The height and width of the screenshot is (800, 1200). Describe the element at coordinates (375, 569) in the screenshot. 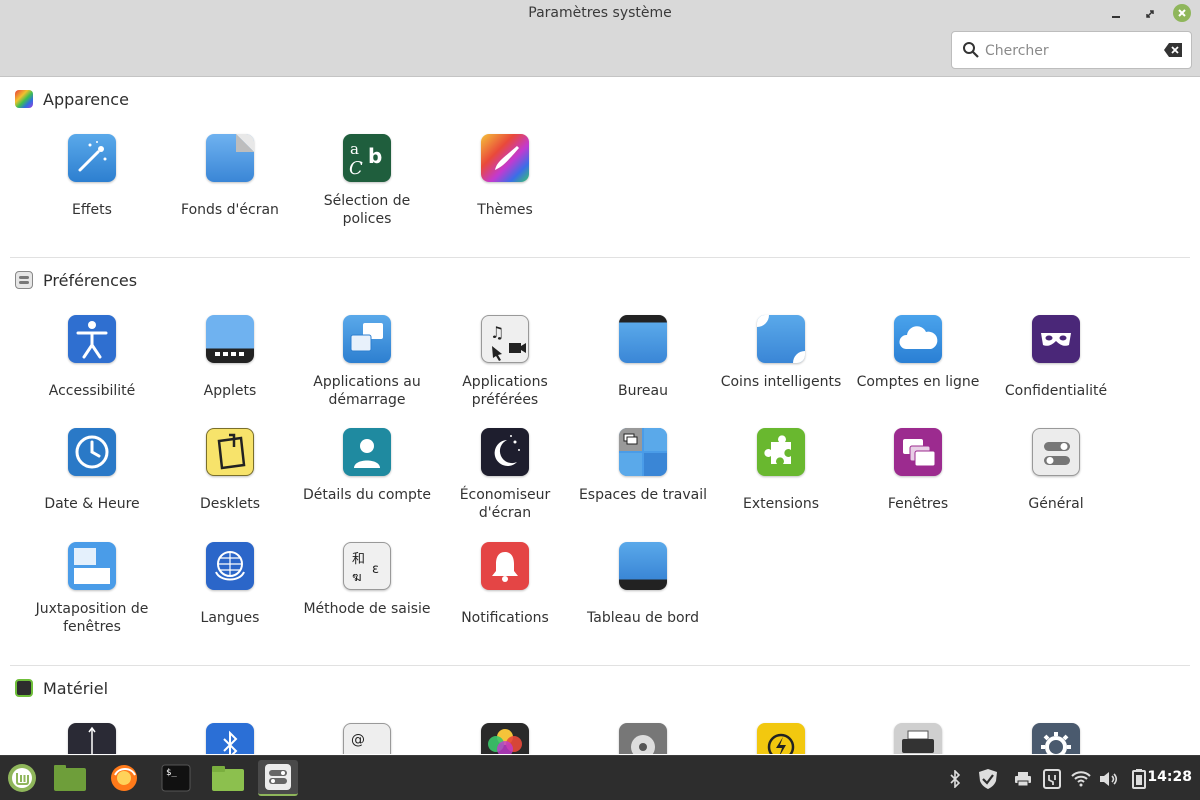

I see `svg-text: ε` at that location.